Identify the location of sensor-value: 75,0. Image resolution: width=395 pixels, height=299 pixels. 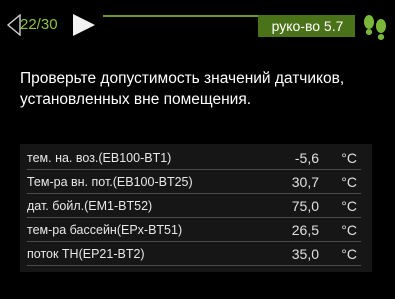
(305, 206).